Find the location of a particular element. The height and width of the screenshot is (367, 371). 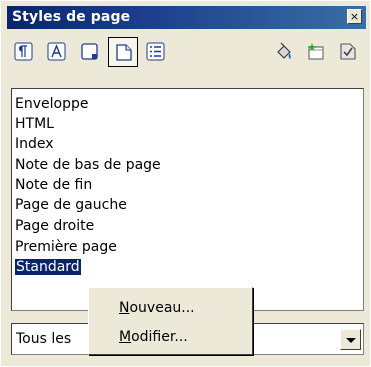

fill-format-mode-button is located at coordinates (284, 52).